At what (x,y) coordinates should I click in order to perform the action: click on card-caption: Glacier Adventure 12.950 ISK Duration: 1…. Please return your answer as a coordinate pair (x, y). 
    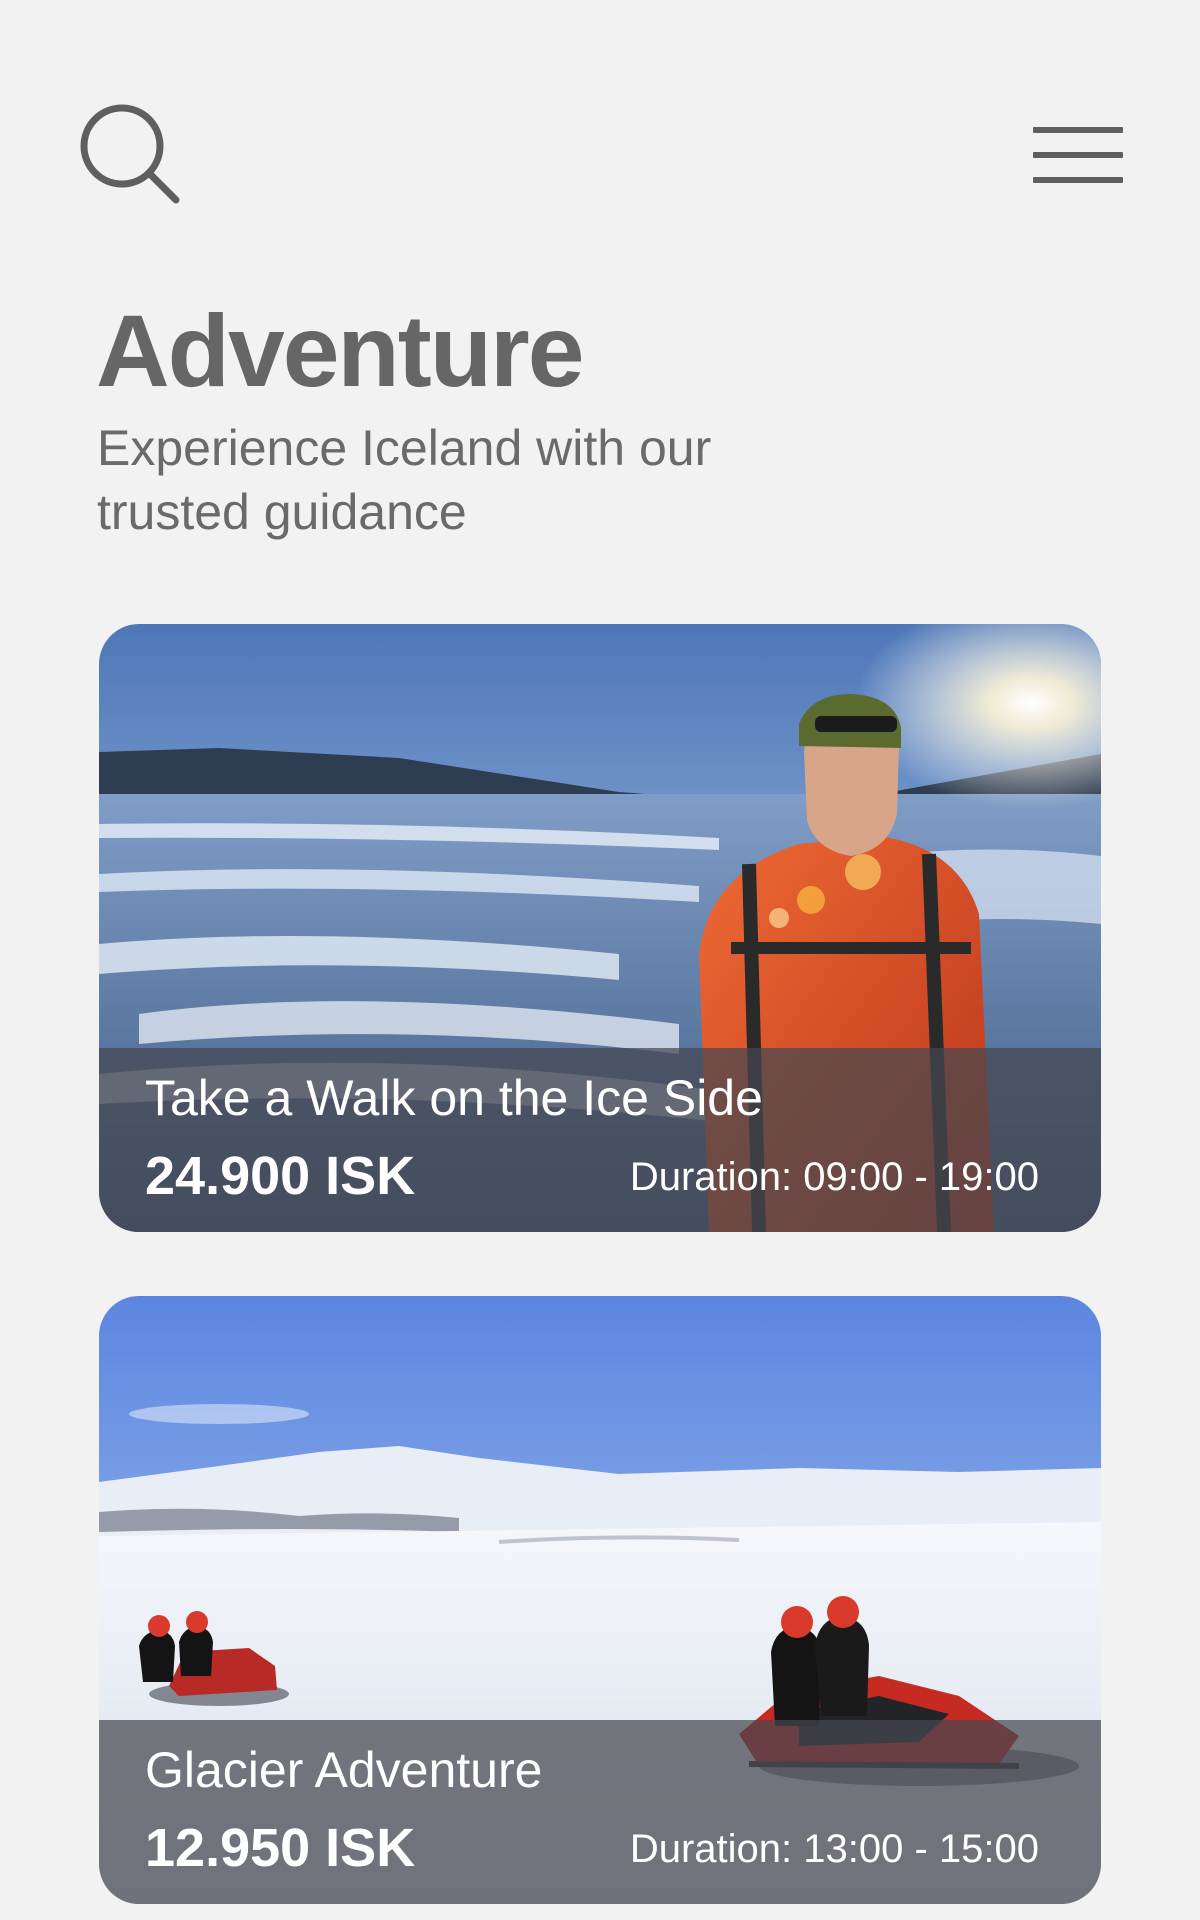
    Looking at the image, I should click on (600, 1812).